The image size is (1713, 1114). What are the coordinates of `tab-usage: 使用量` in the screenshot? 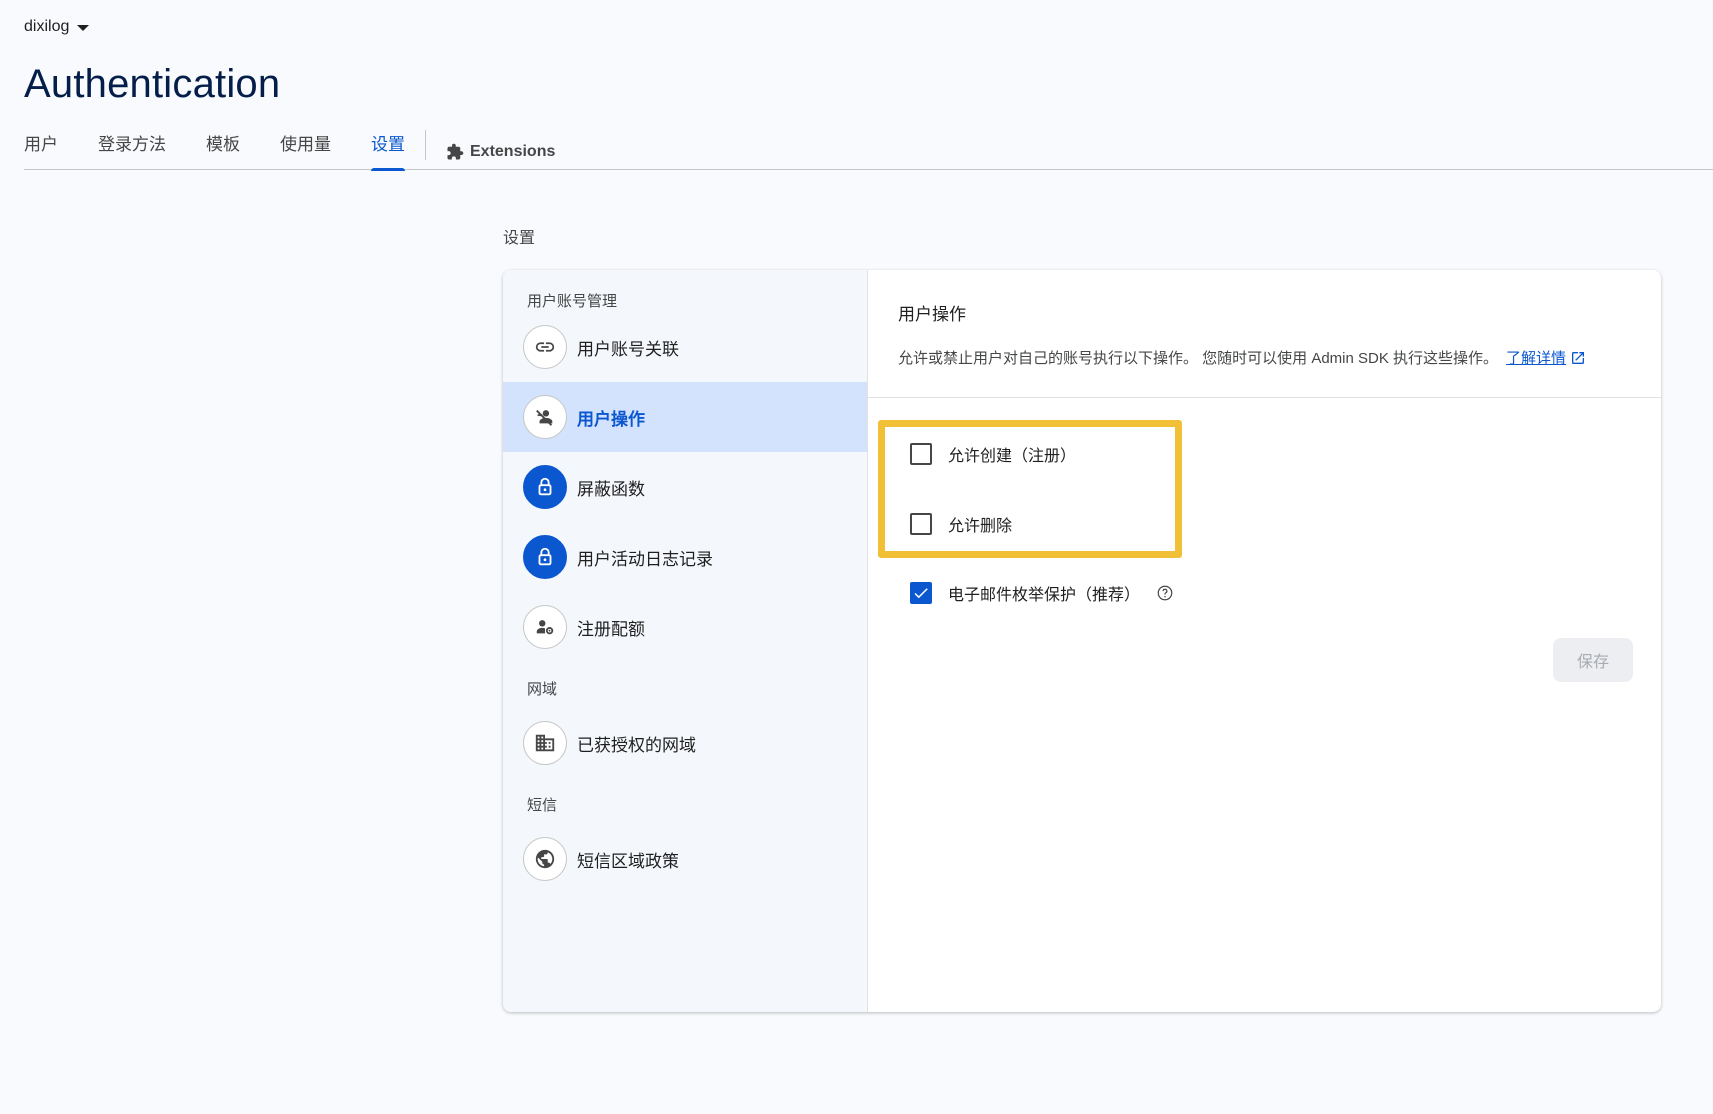 It's located at (305, 147).